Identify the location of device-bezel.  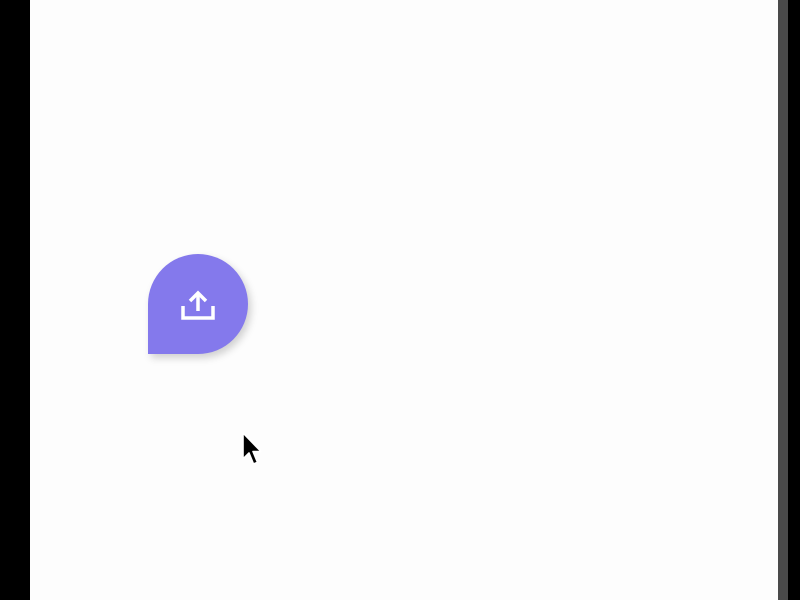
(783, 300).